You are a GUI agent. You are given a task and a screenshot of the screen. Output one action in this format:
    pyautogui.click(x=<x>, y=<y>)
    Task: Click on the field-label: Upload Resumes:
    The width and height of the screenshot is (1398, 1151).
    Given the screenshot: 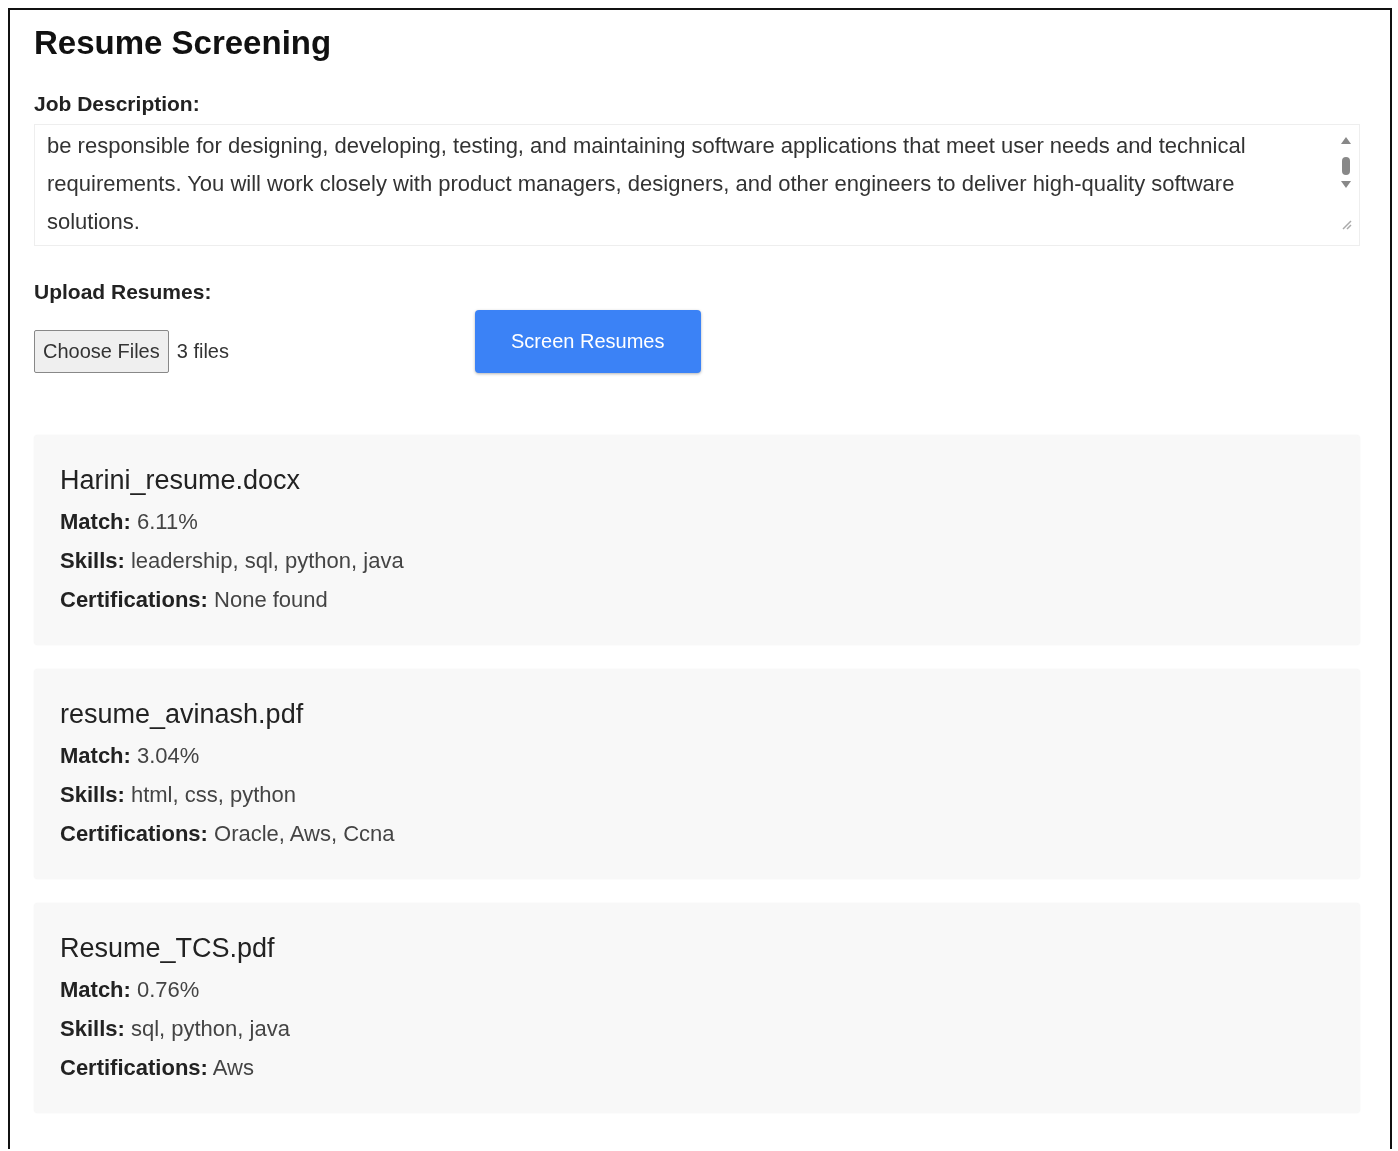 What is the action you would take?
    pyautogui.click(x=123, y=292)
    